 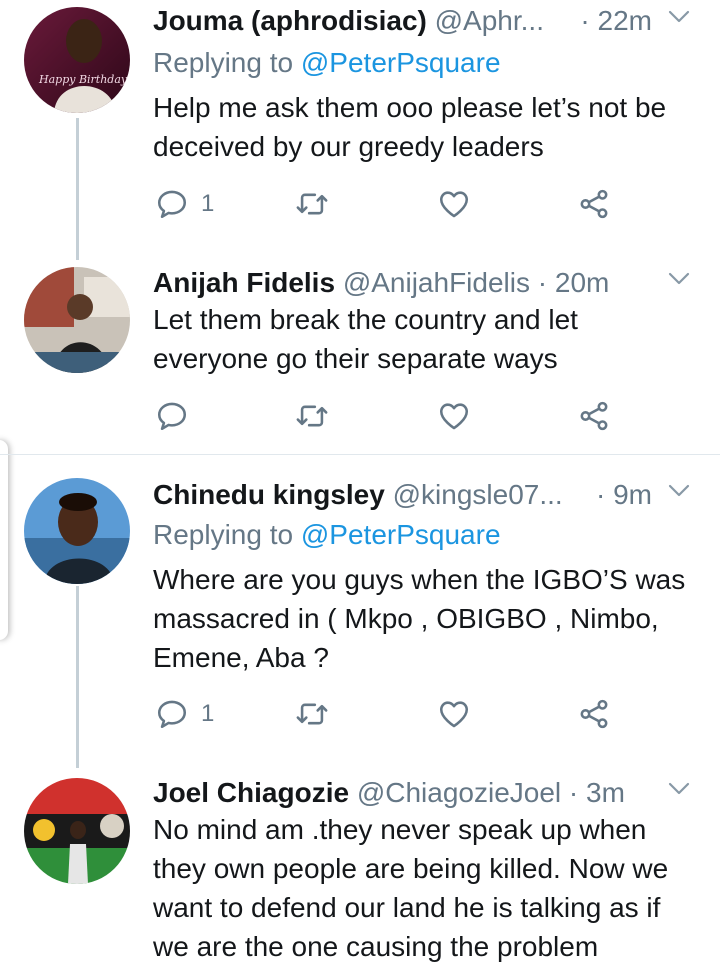 What do you see at coordinates (244, 282) in the screenshot?
I see `display-name: Anijah Fidelis` at bounding box center [244, 282].